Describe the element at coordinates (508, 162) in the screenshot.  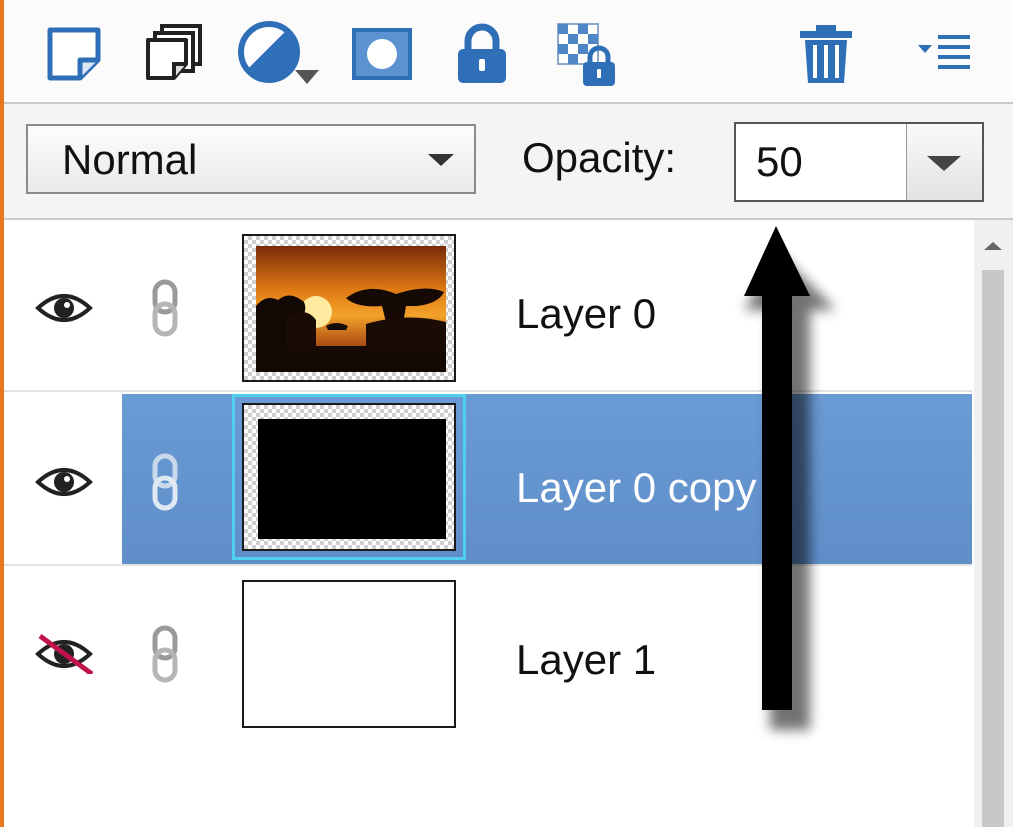
I see `layer-options-bar: Normal Opacity: 50` at that location.